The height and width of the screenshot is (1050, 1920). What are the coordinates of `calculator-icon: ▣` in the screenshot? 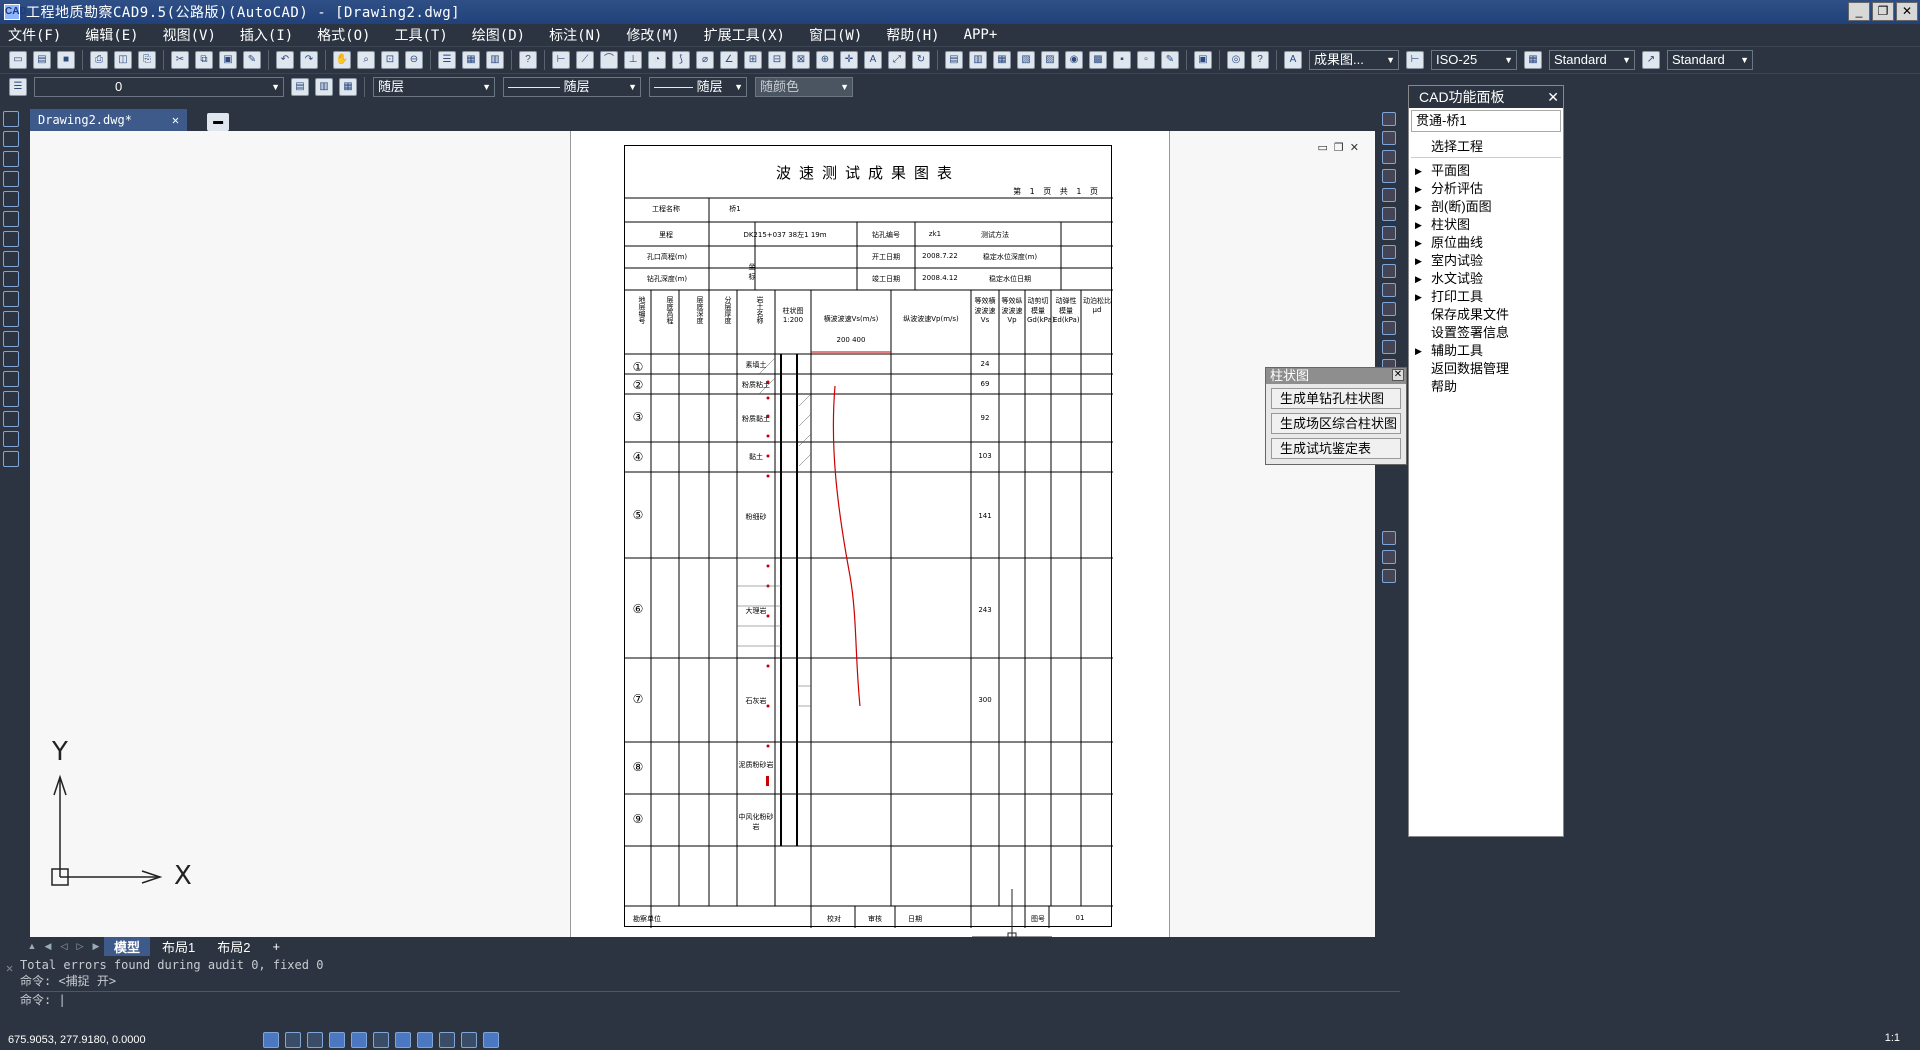 It's located at (1203, 59).